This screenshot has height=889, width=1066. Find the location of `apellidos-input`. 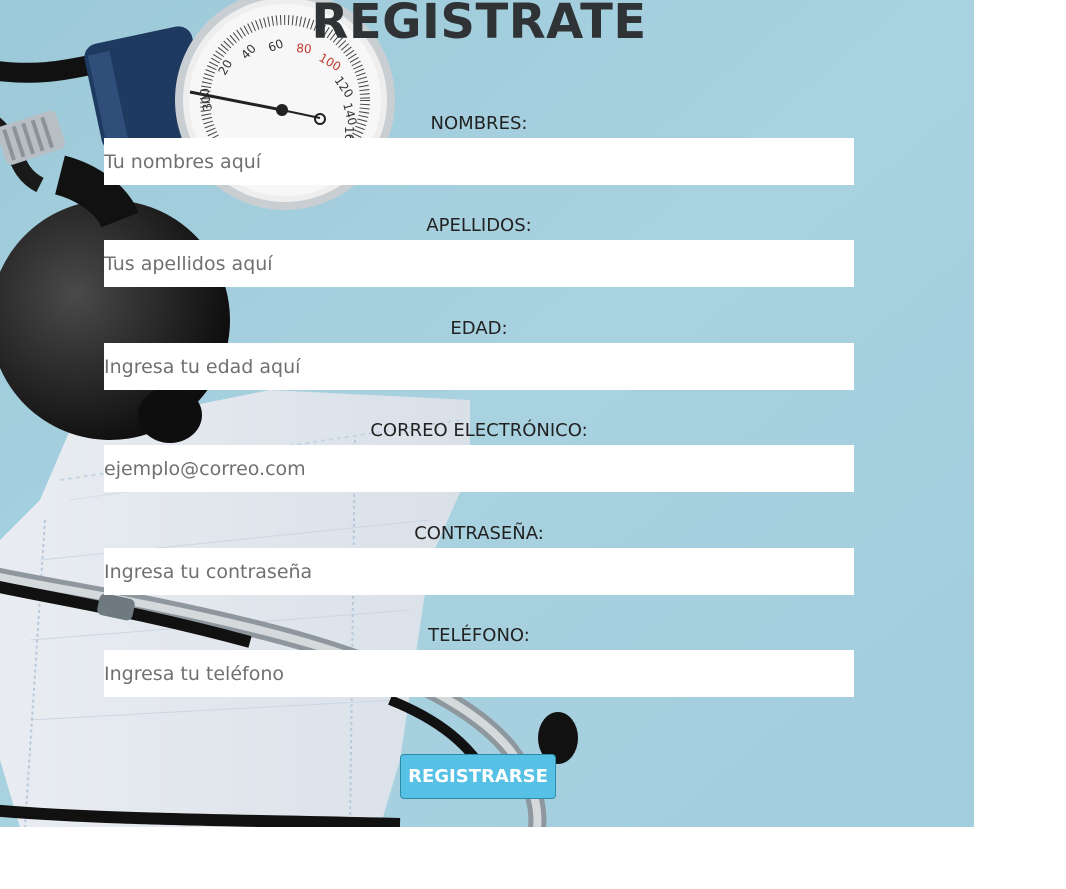

apellidos-input is located at coordinates (479, 263).